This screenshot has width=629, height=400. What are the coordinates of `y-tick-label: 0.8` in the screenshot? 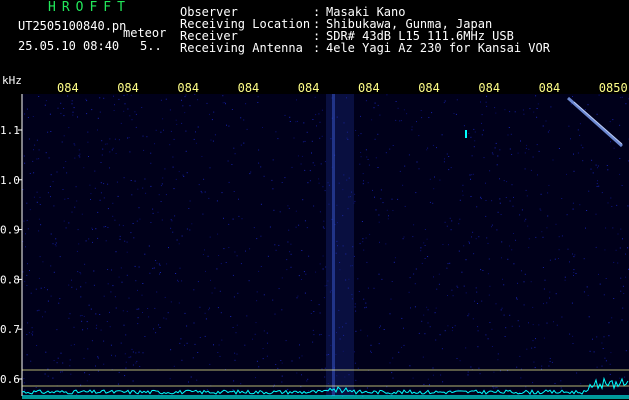 It's located at (10, 279).